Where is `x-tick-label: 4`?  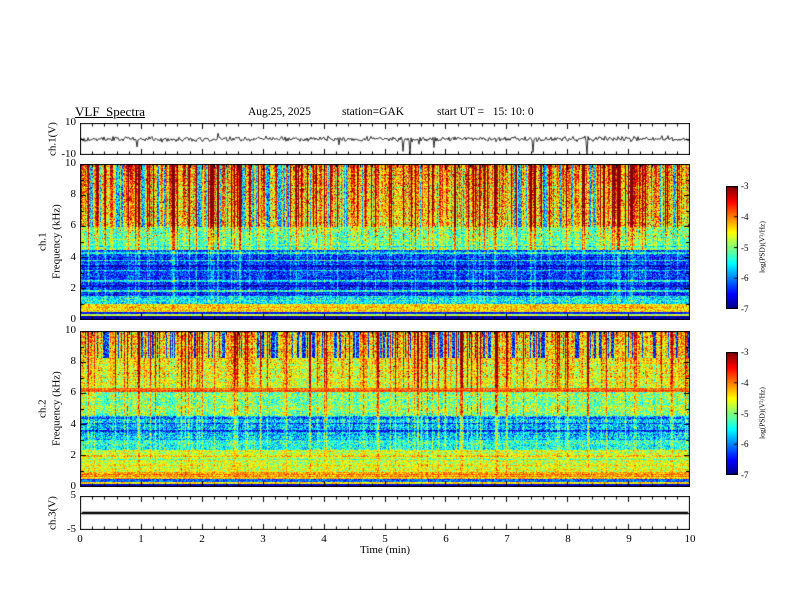
x-tick-label: 4 is located at coordinates (324, 539).